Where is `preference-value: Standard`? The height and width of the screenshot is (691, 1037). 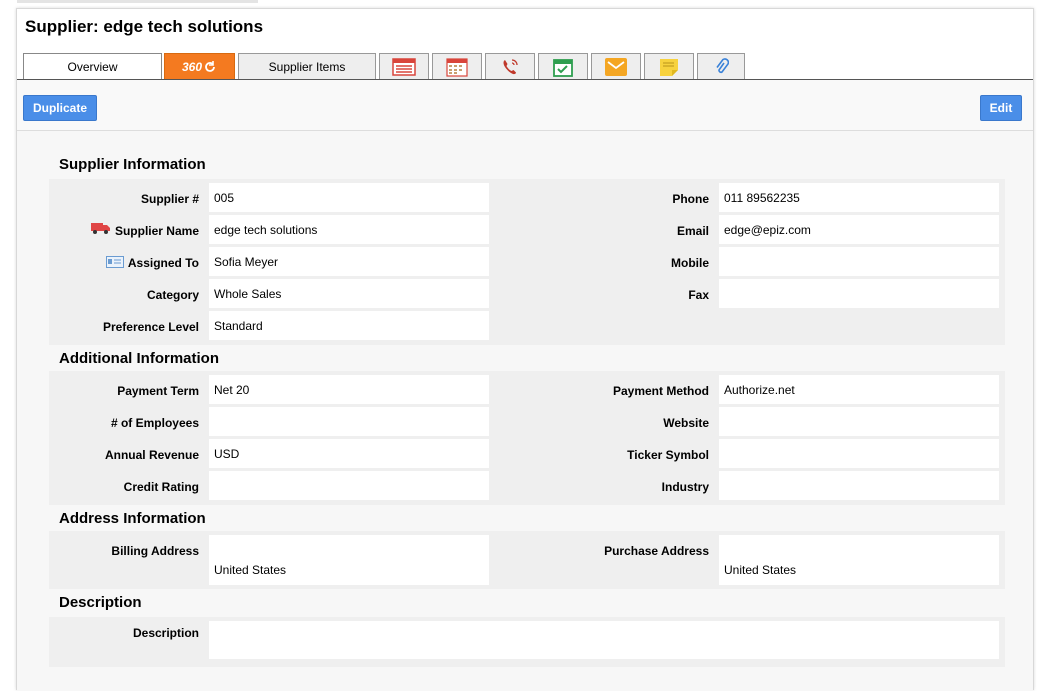 preference-value: Standard is located at coordinates (349, 325).